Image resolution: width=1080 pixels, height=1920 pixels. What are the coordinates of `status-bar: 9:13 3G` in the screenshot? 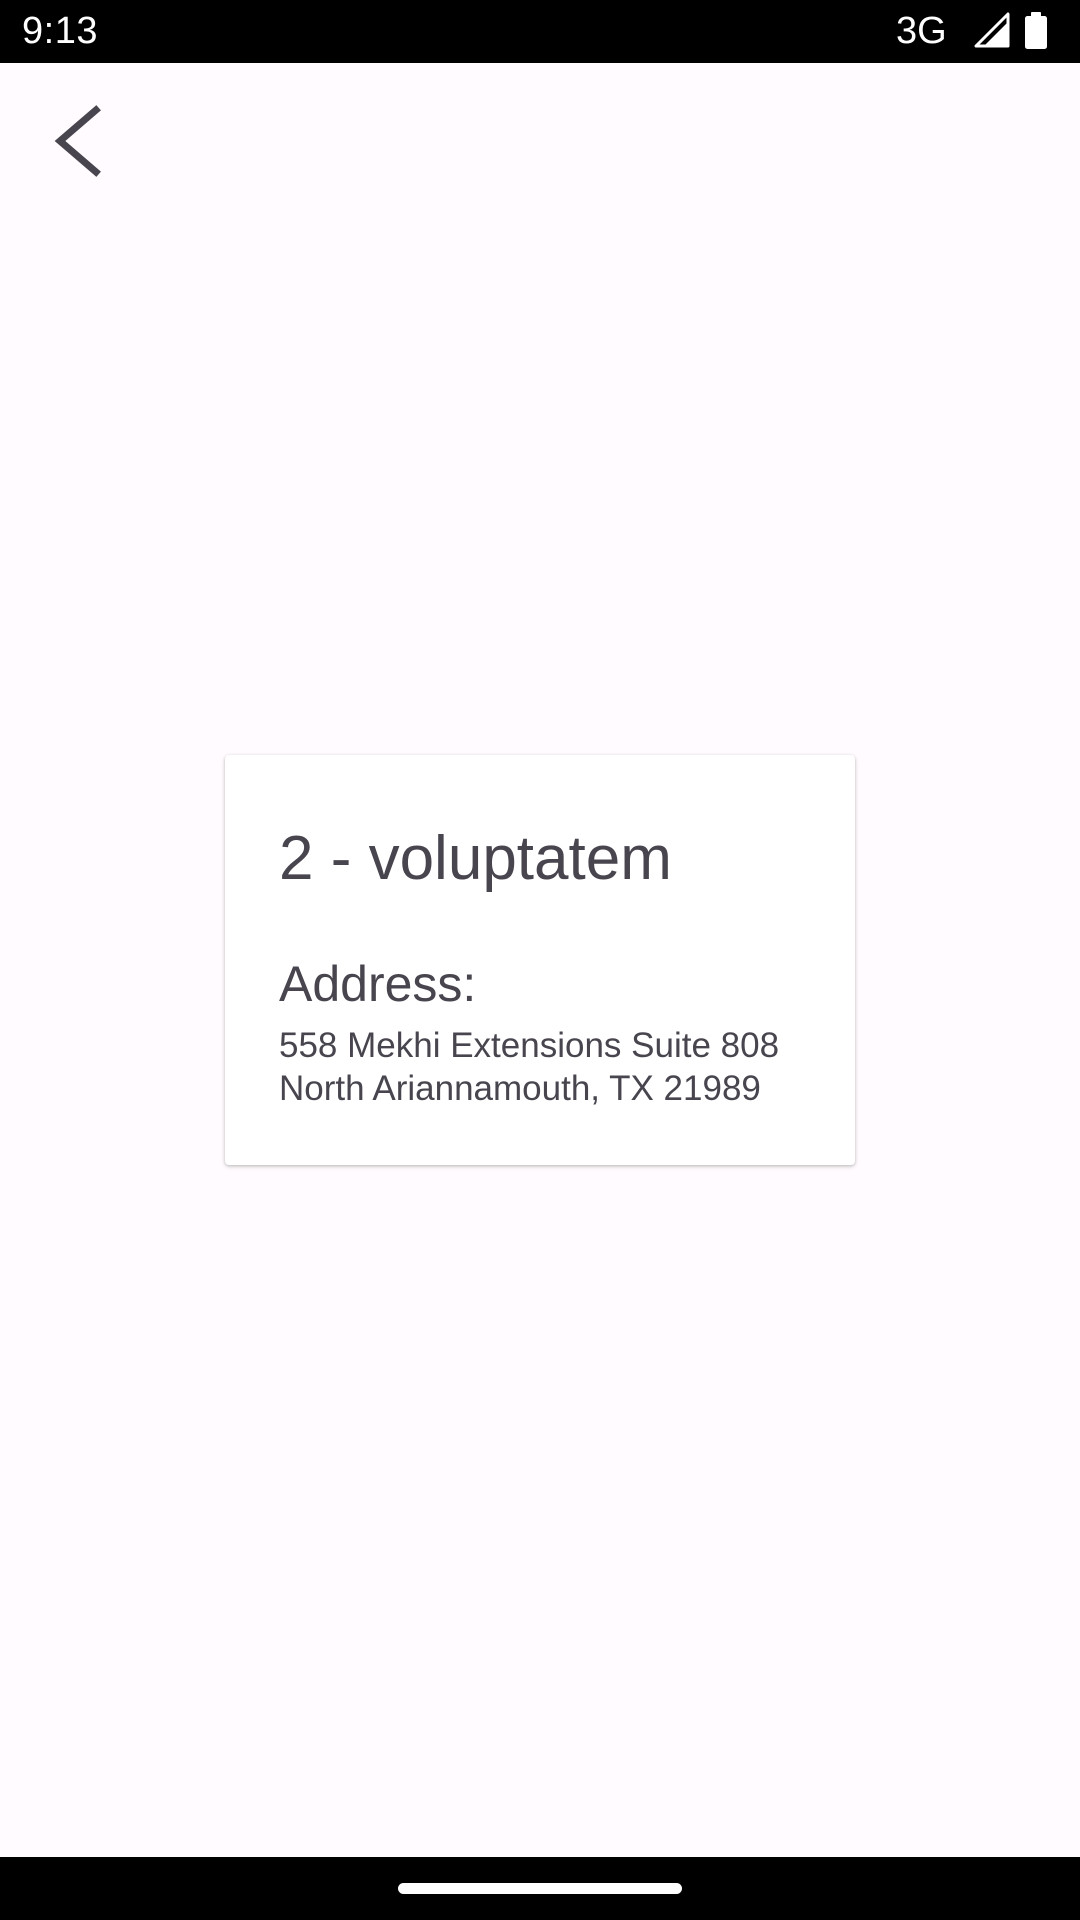 It's located at (540, 31).